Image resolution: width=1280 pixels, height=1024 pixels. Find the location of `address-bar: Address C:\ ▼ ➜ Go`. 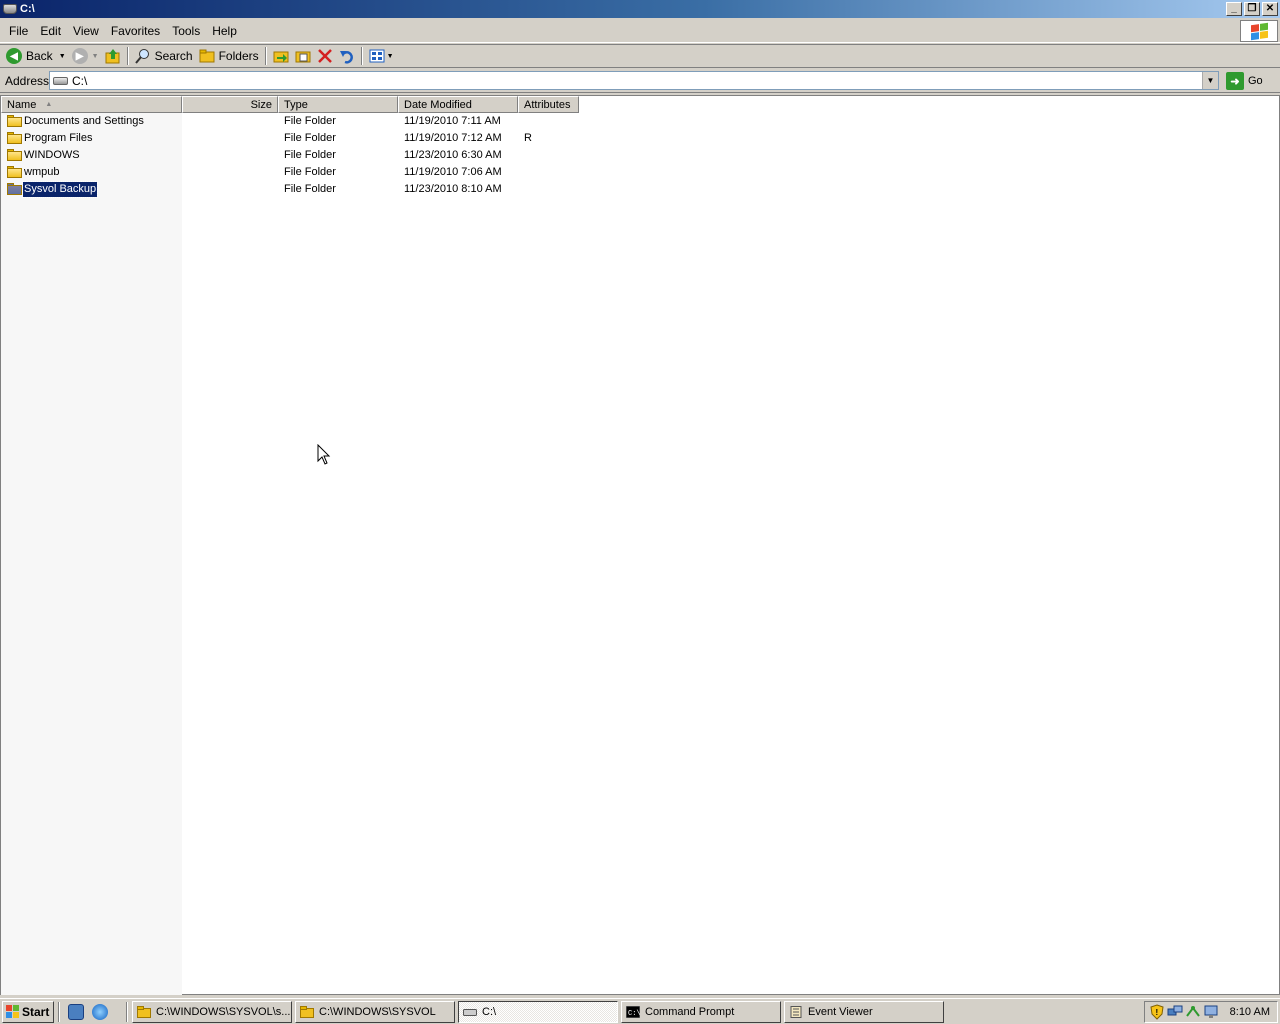

address-bar: Address C:\ ▼ ➜ Go is located at coordinates (640, 81).